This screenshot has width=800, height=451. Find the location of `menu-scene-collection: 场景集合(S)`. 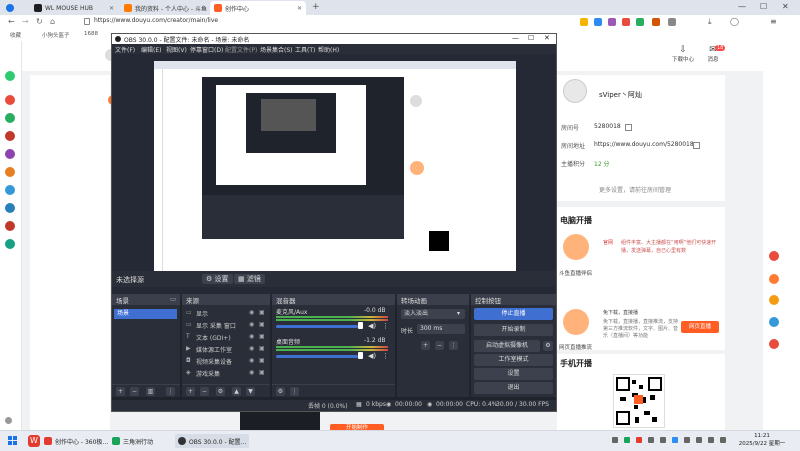

menu-scene-collection: 场景集合(S) is located at coordinates (276, 49).